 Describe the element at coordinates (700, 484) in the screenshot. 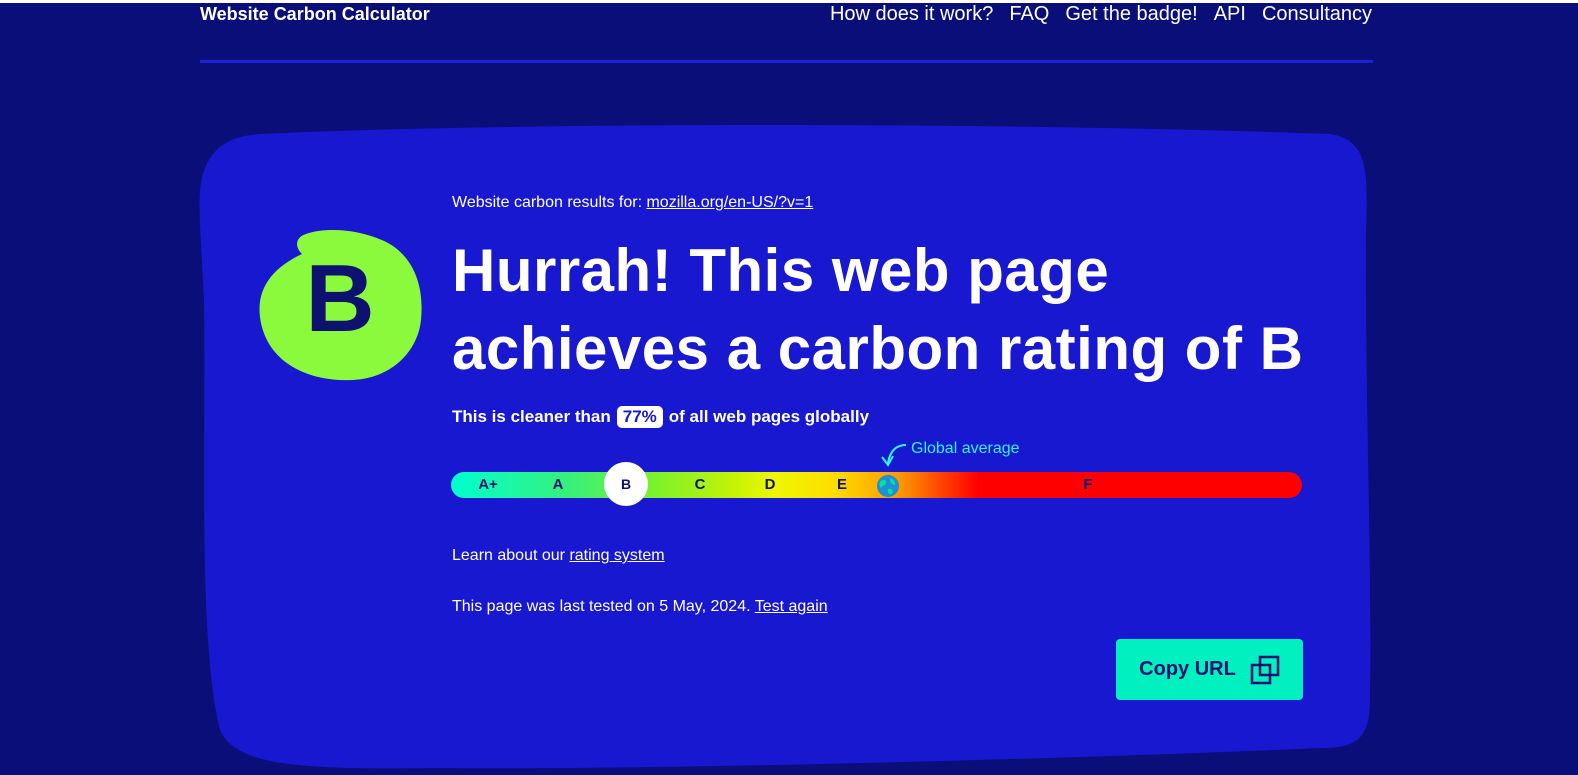

I see `scale-label-c: C` at that location.